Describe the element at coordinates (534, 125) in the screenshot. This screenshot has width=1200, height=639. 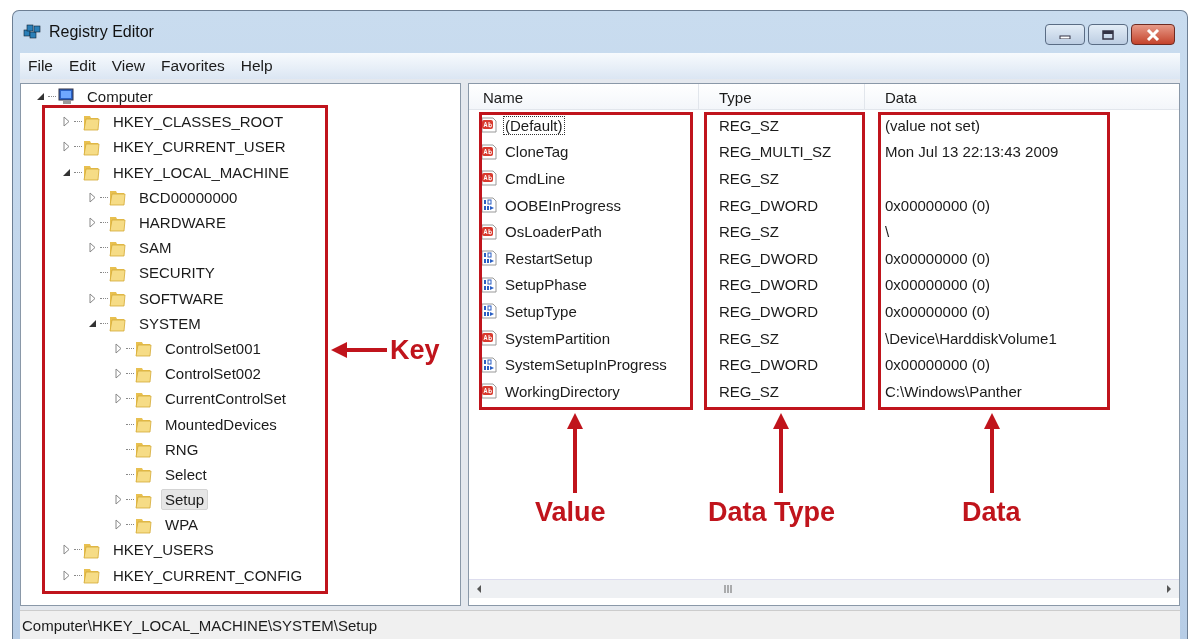
I see `value-name: (Default)` at that location.